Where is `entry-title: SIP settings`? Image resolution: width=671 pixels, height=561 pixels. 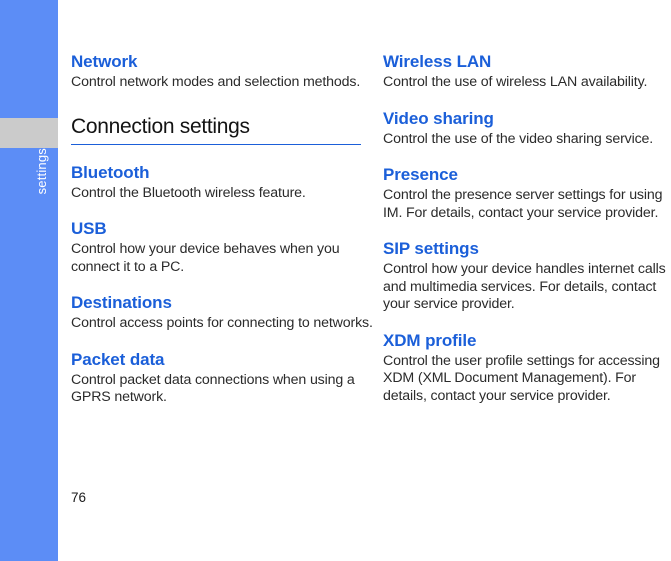
entry-title: SIP settings is located at coordinates (431, 248).